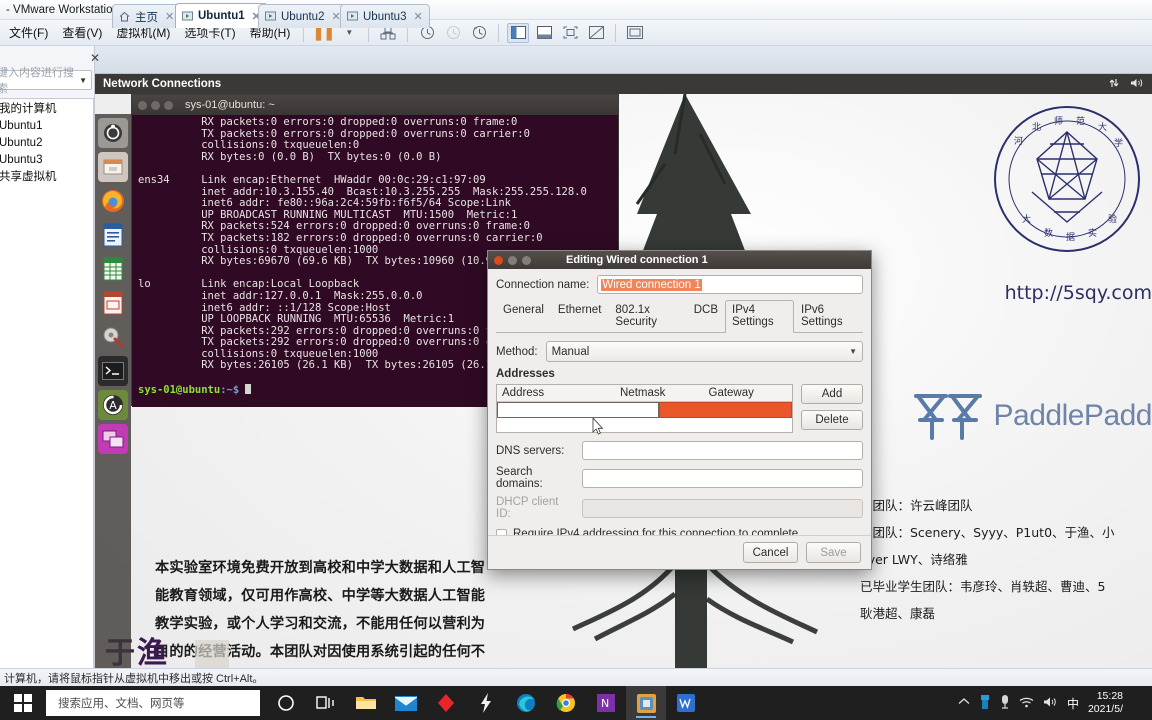 This screenshot has height=720, width=1152. I want to click on wifi-icon, so click(1026, 703).